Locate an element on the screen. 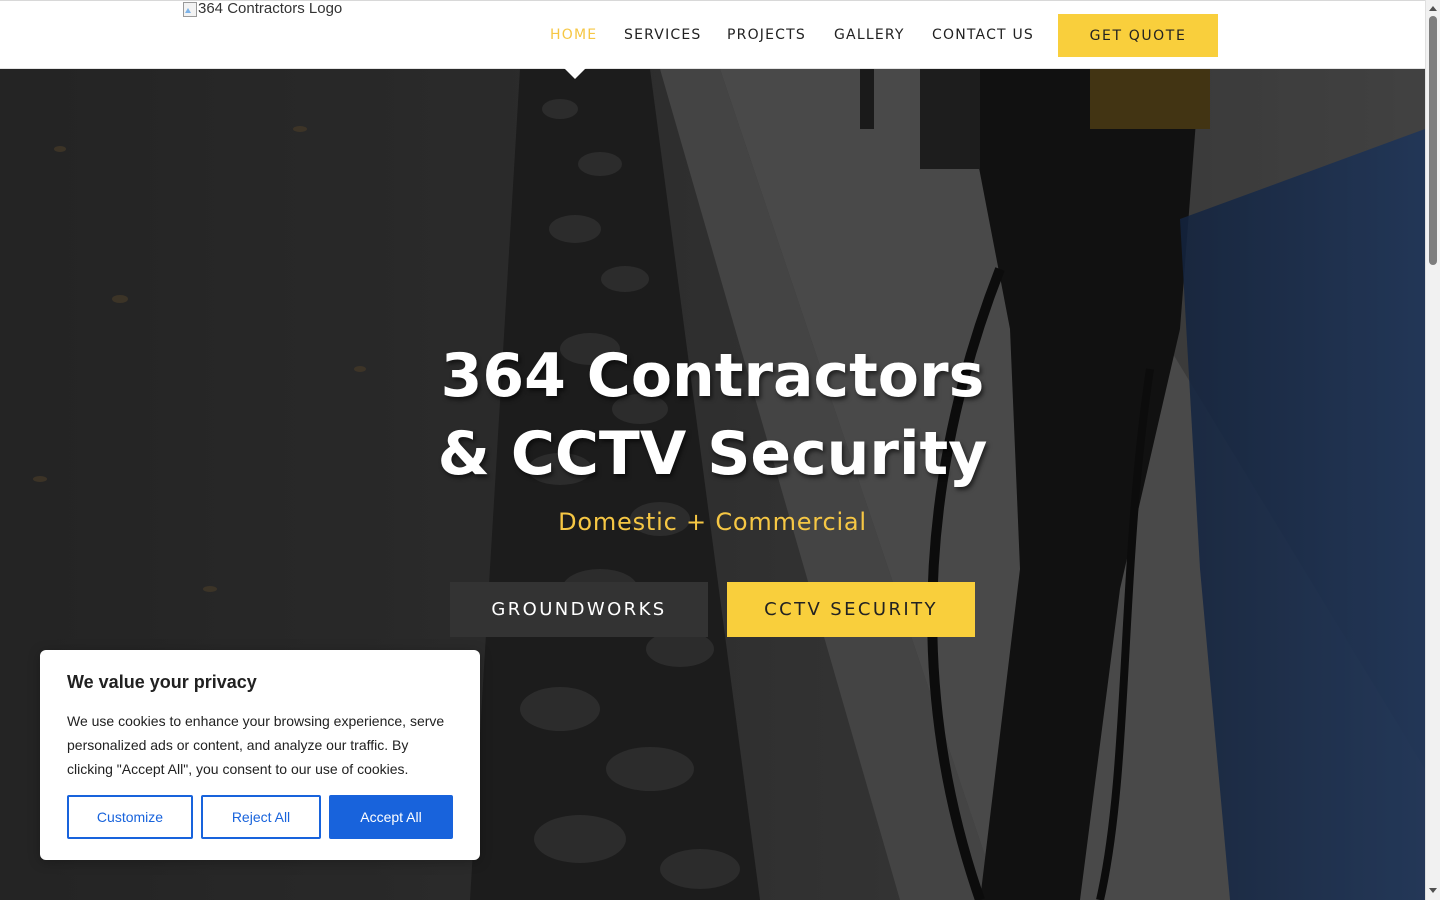 The height and width of the screenshot is (900, 1440). groundworks-button: GROUNDWORKS is located at coordinates (579, 609).